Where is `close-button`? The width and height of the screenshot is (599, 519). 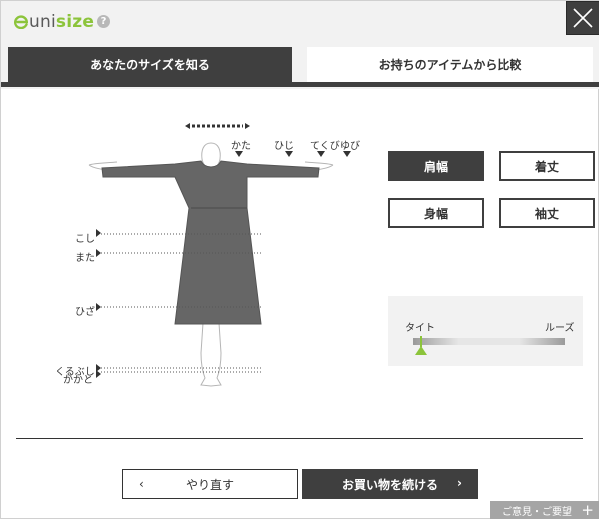
close-button is located at coordinates (582, 18).